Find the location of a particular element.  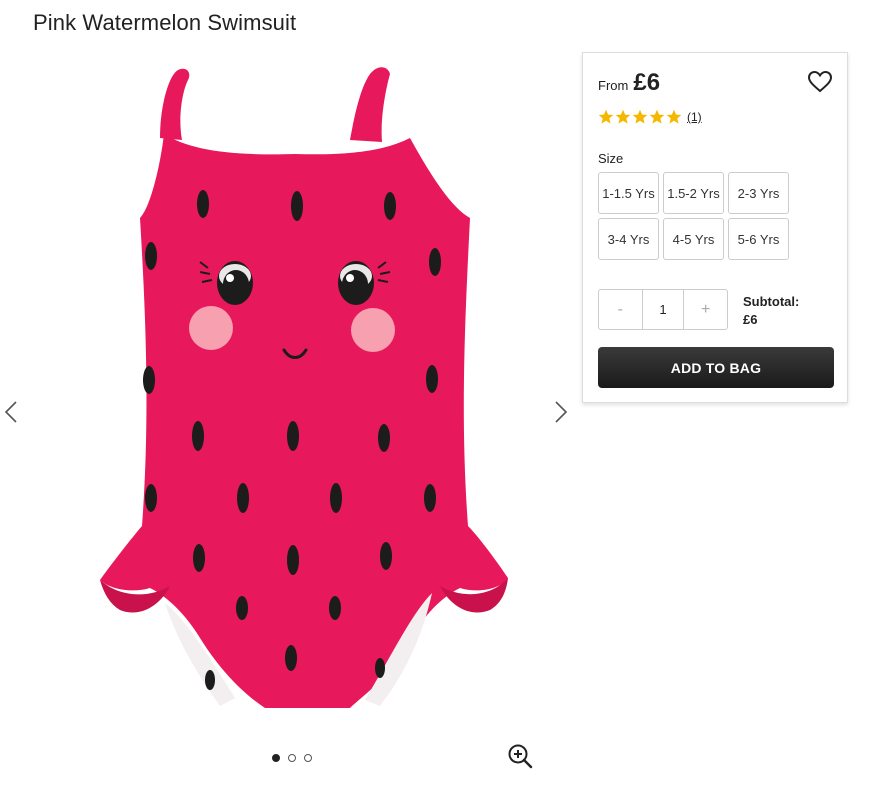

product-title: Pink Watermelon Swimsuit is located at coordinates (165, 22).